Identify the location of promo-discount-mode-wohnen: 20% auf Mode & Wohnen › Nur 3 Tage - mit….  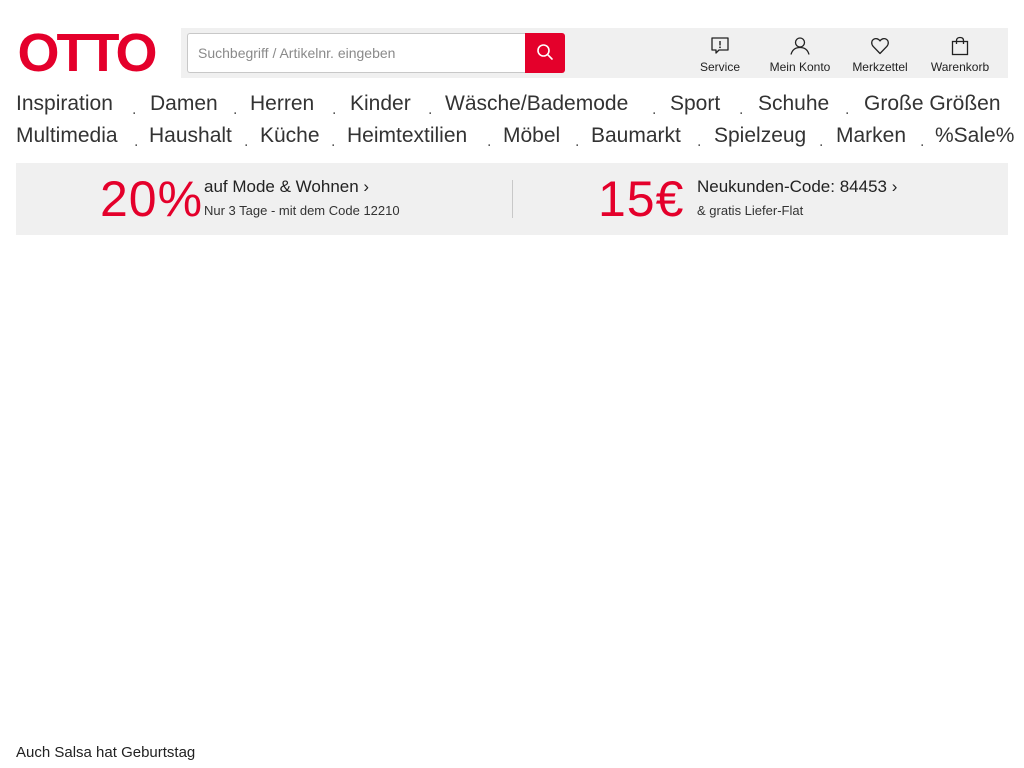
(264, 199).